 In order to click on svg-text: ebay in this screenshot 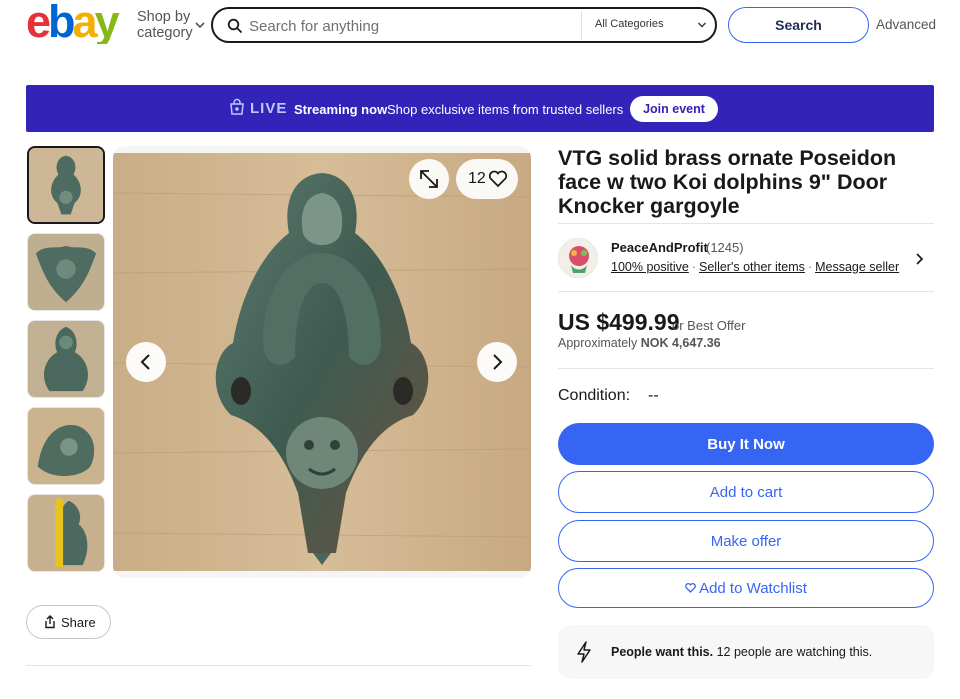, I will do `click(73, 23)`.